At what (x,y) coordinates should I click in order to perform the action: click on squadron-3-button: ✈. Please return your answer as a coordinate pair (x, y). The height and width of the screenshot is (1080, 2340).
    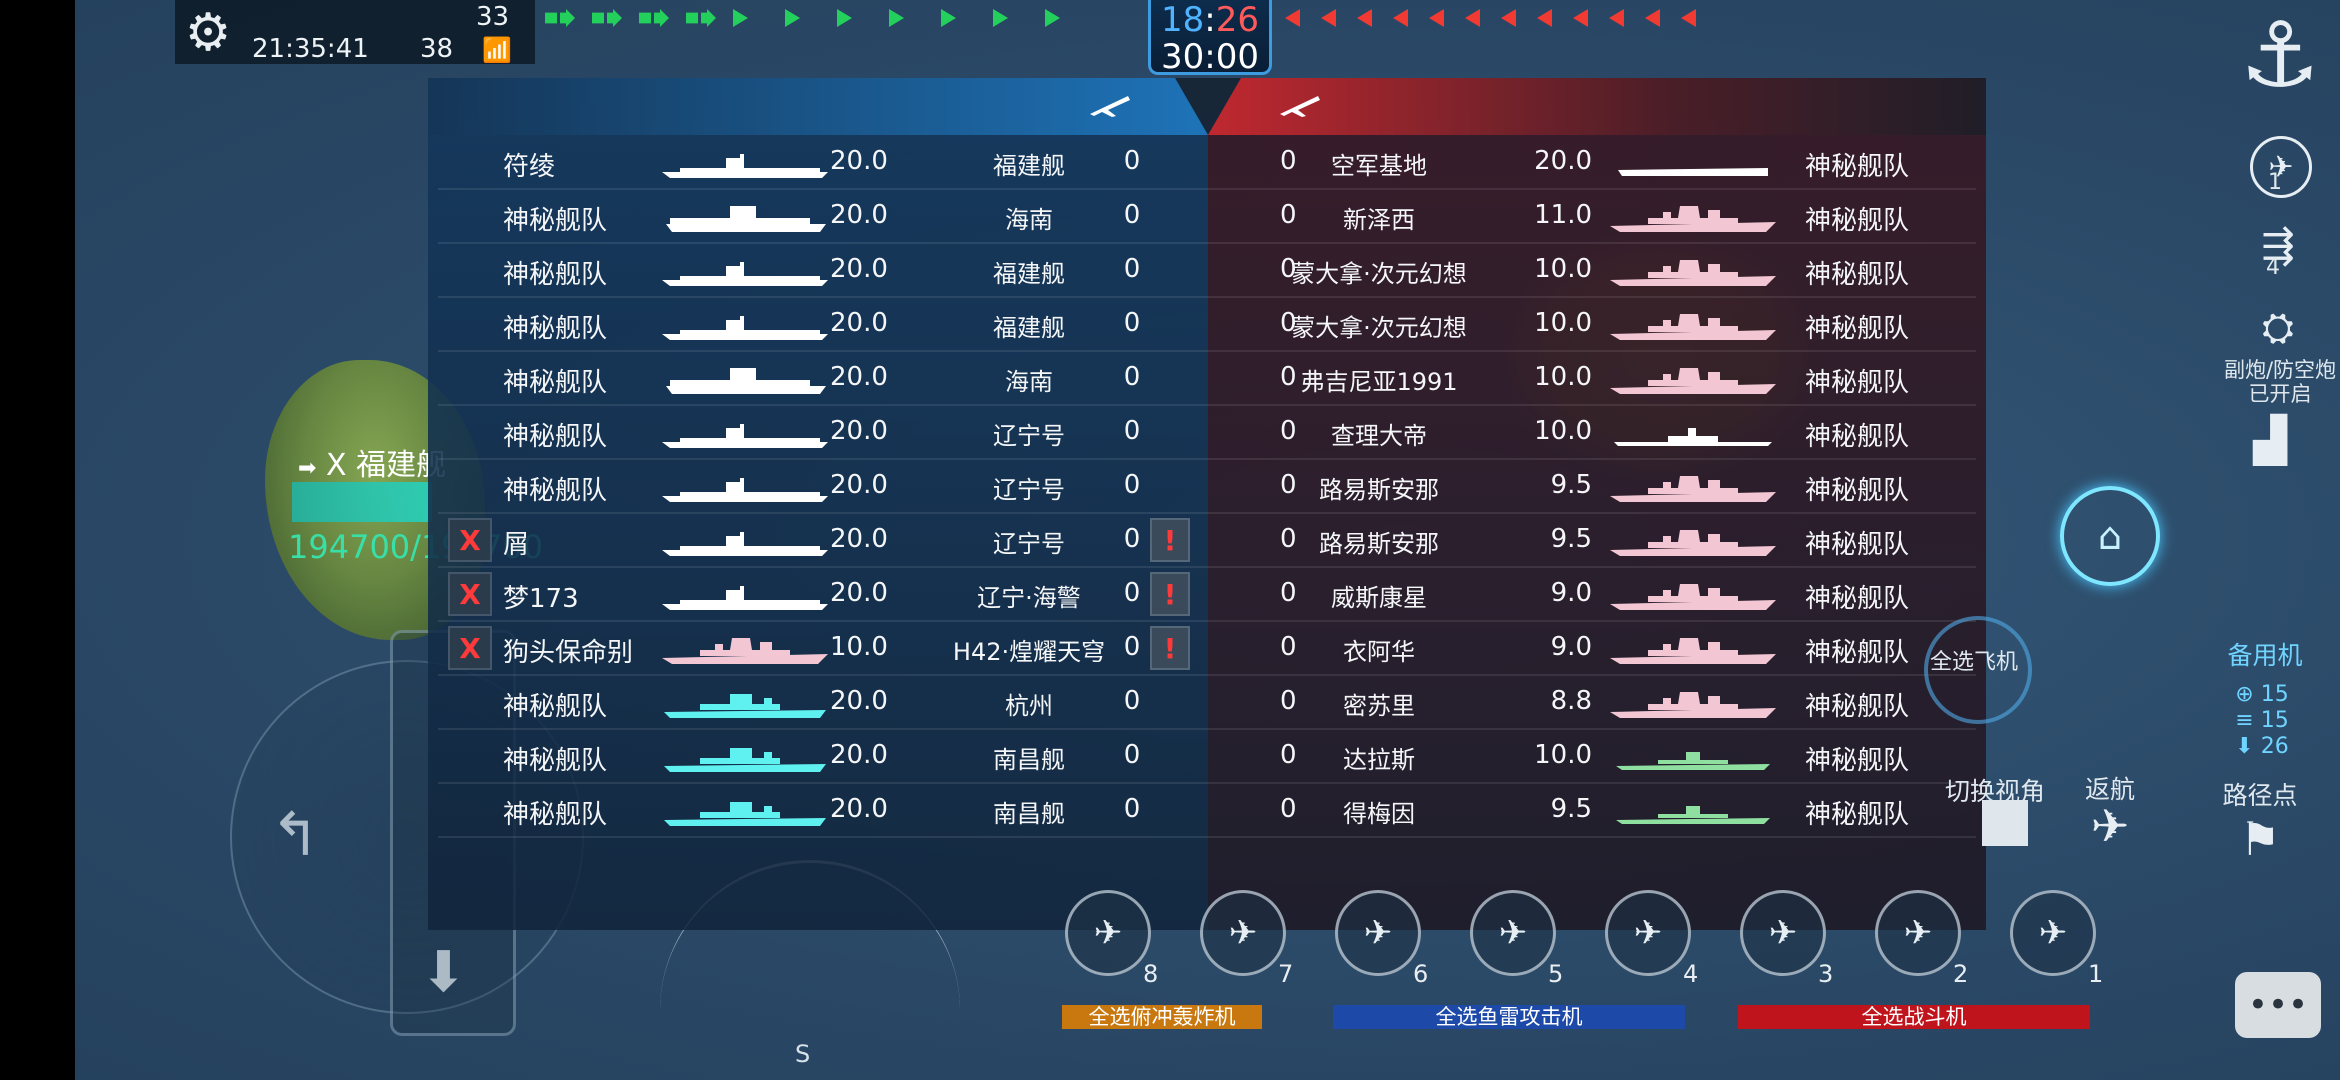
    Looking at the image, I should click on (1783, 933).